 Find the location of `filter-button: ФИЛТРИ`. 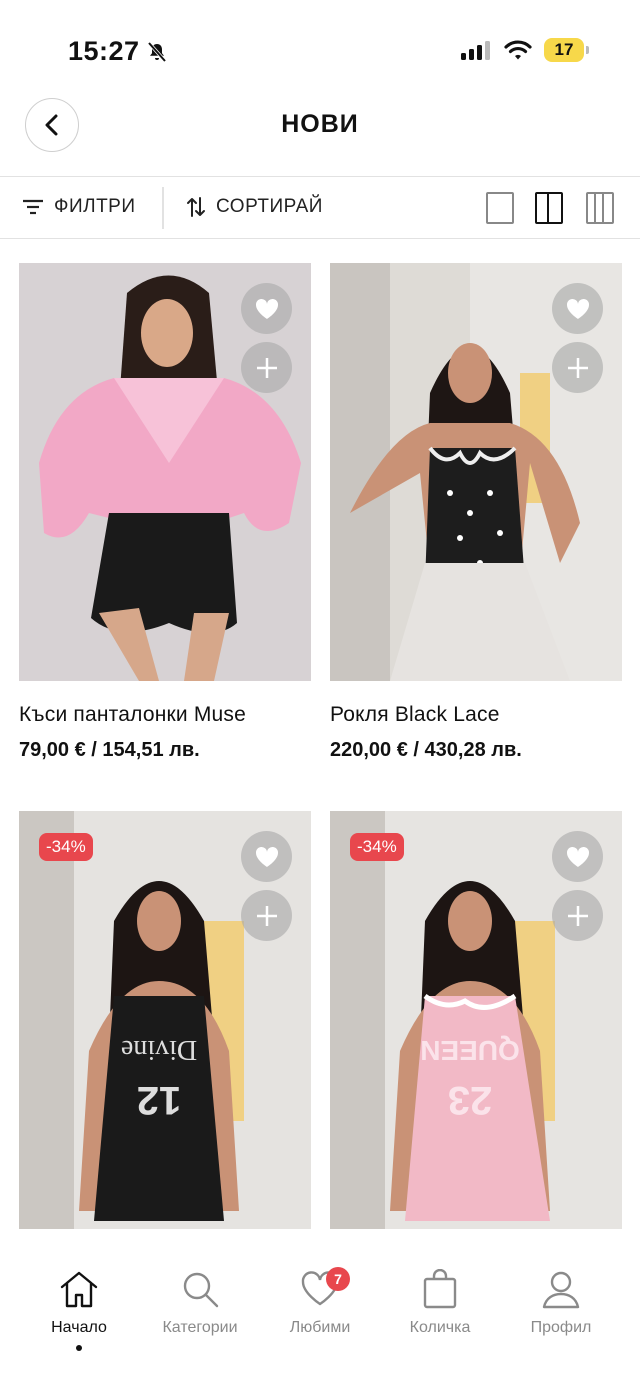

filter-button: ФИЛТРИ is located at coordinates (79, 207).